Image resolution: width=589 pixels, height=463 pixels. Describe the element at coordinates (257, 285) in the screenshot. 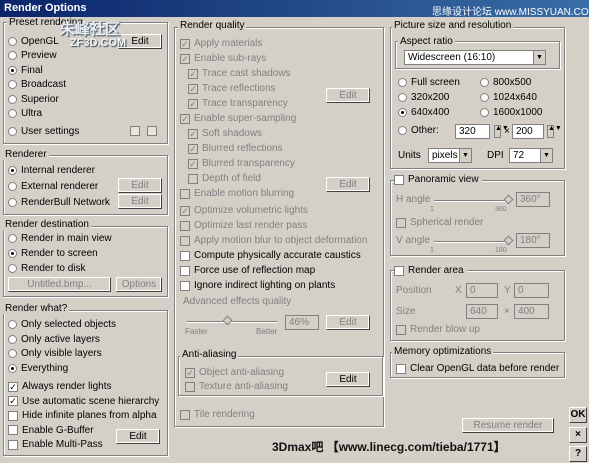

I see `quality-check-ignore-indirect-lighting-on-plants: Ignore indirect lighting on plants` at that location.